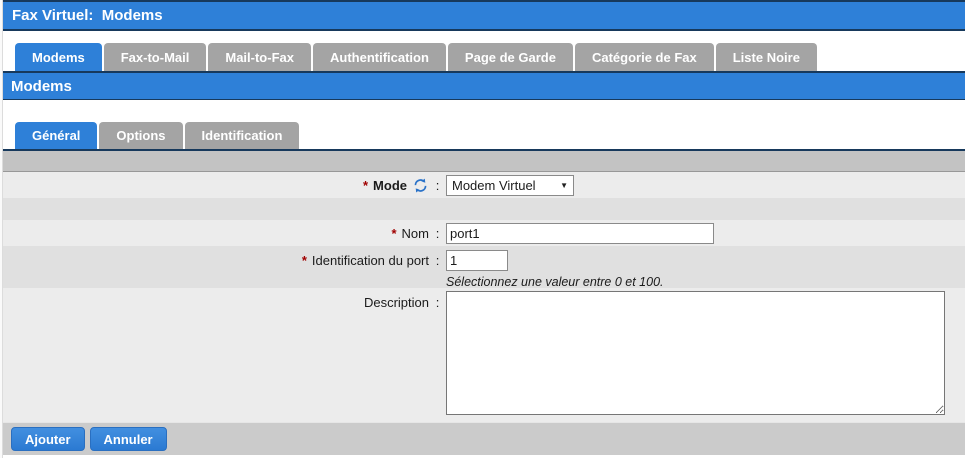  I want to click on description-label-cell: Description, so click(216, 299).